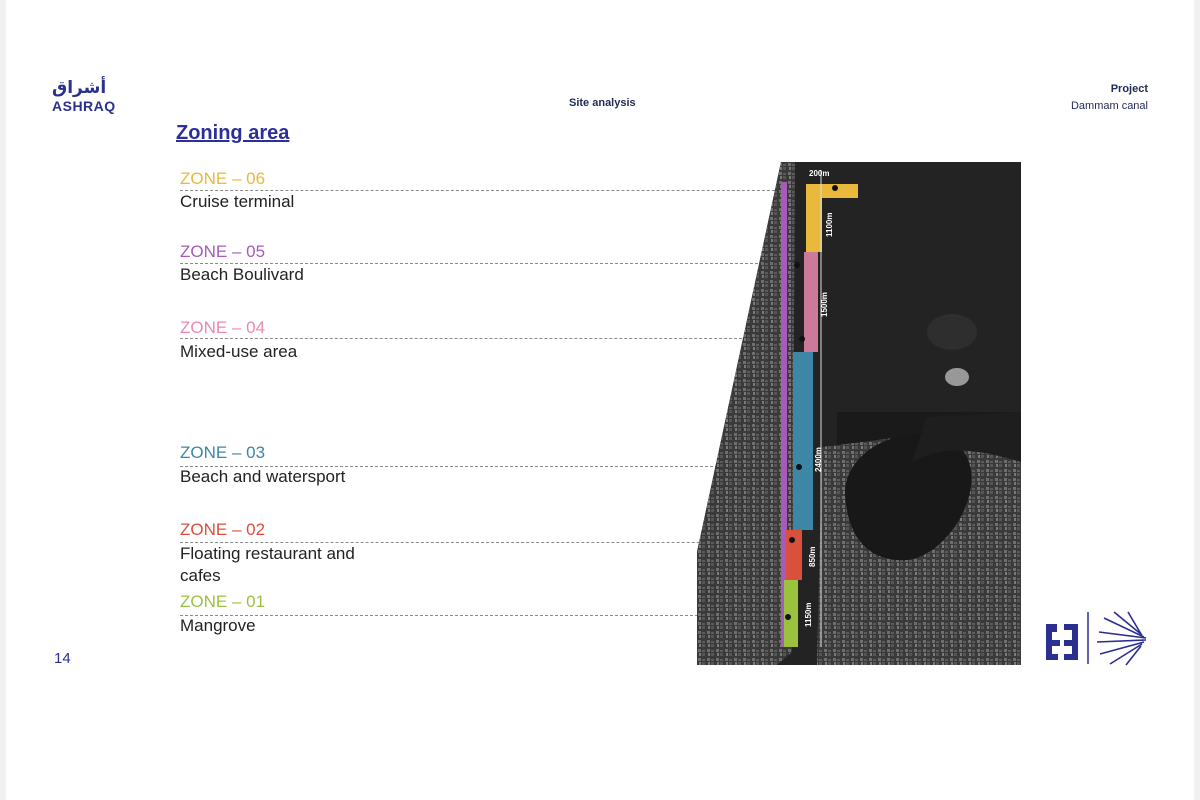  What do you see at coordinates (824, 304) in the screenshot?
I see `dim-label-zone05: 1500m` at bounding box center [824, 304].